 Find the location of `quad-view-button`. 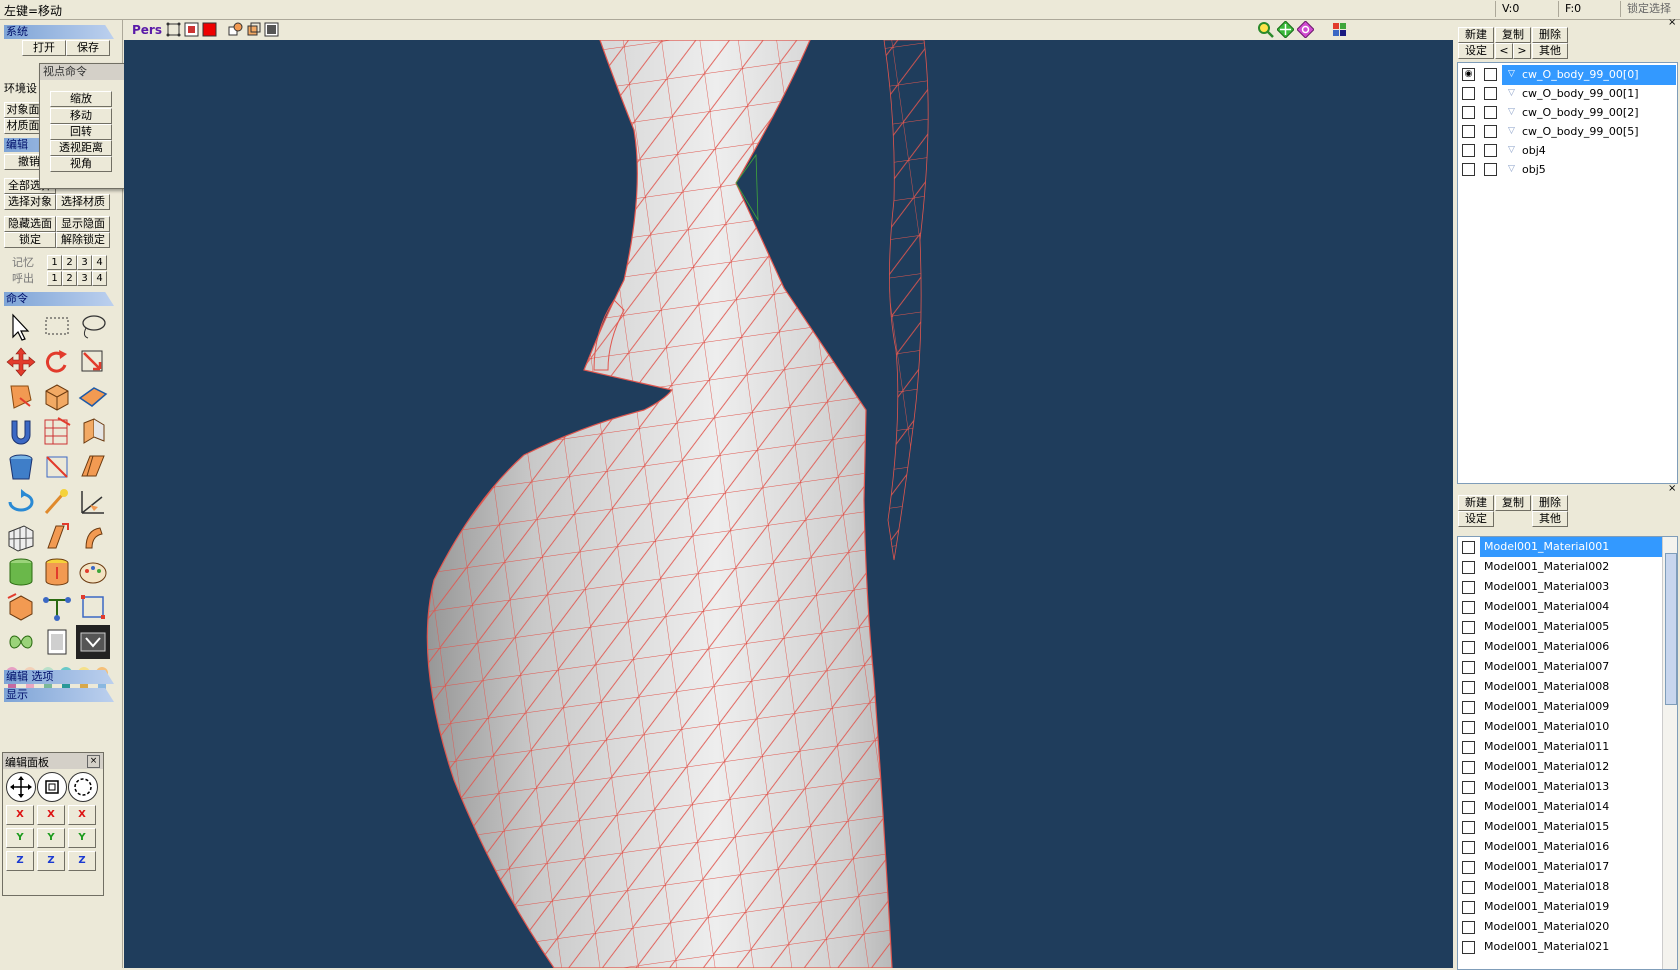

quad-view-button is located at coordinates (1339, 29).